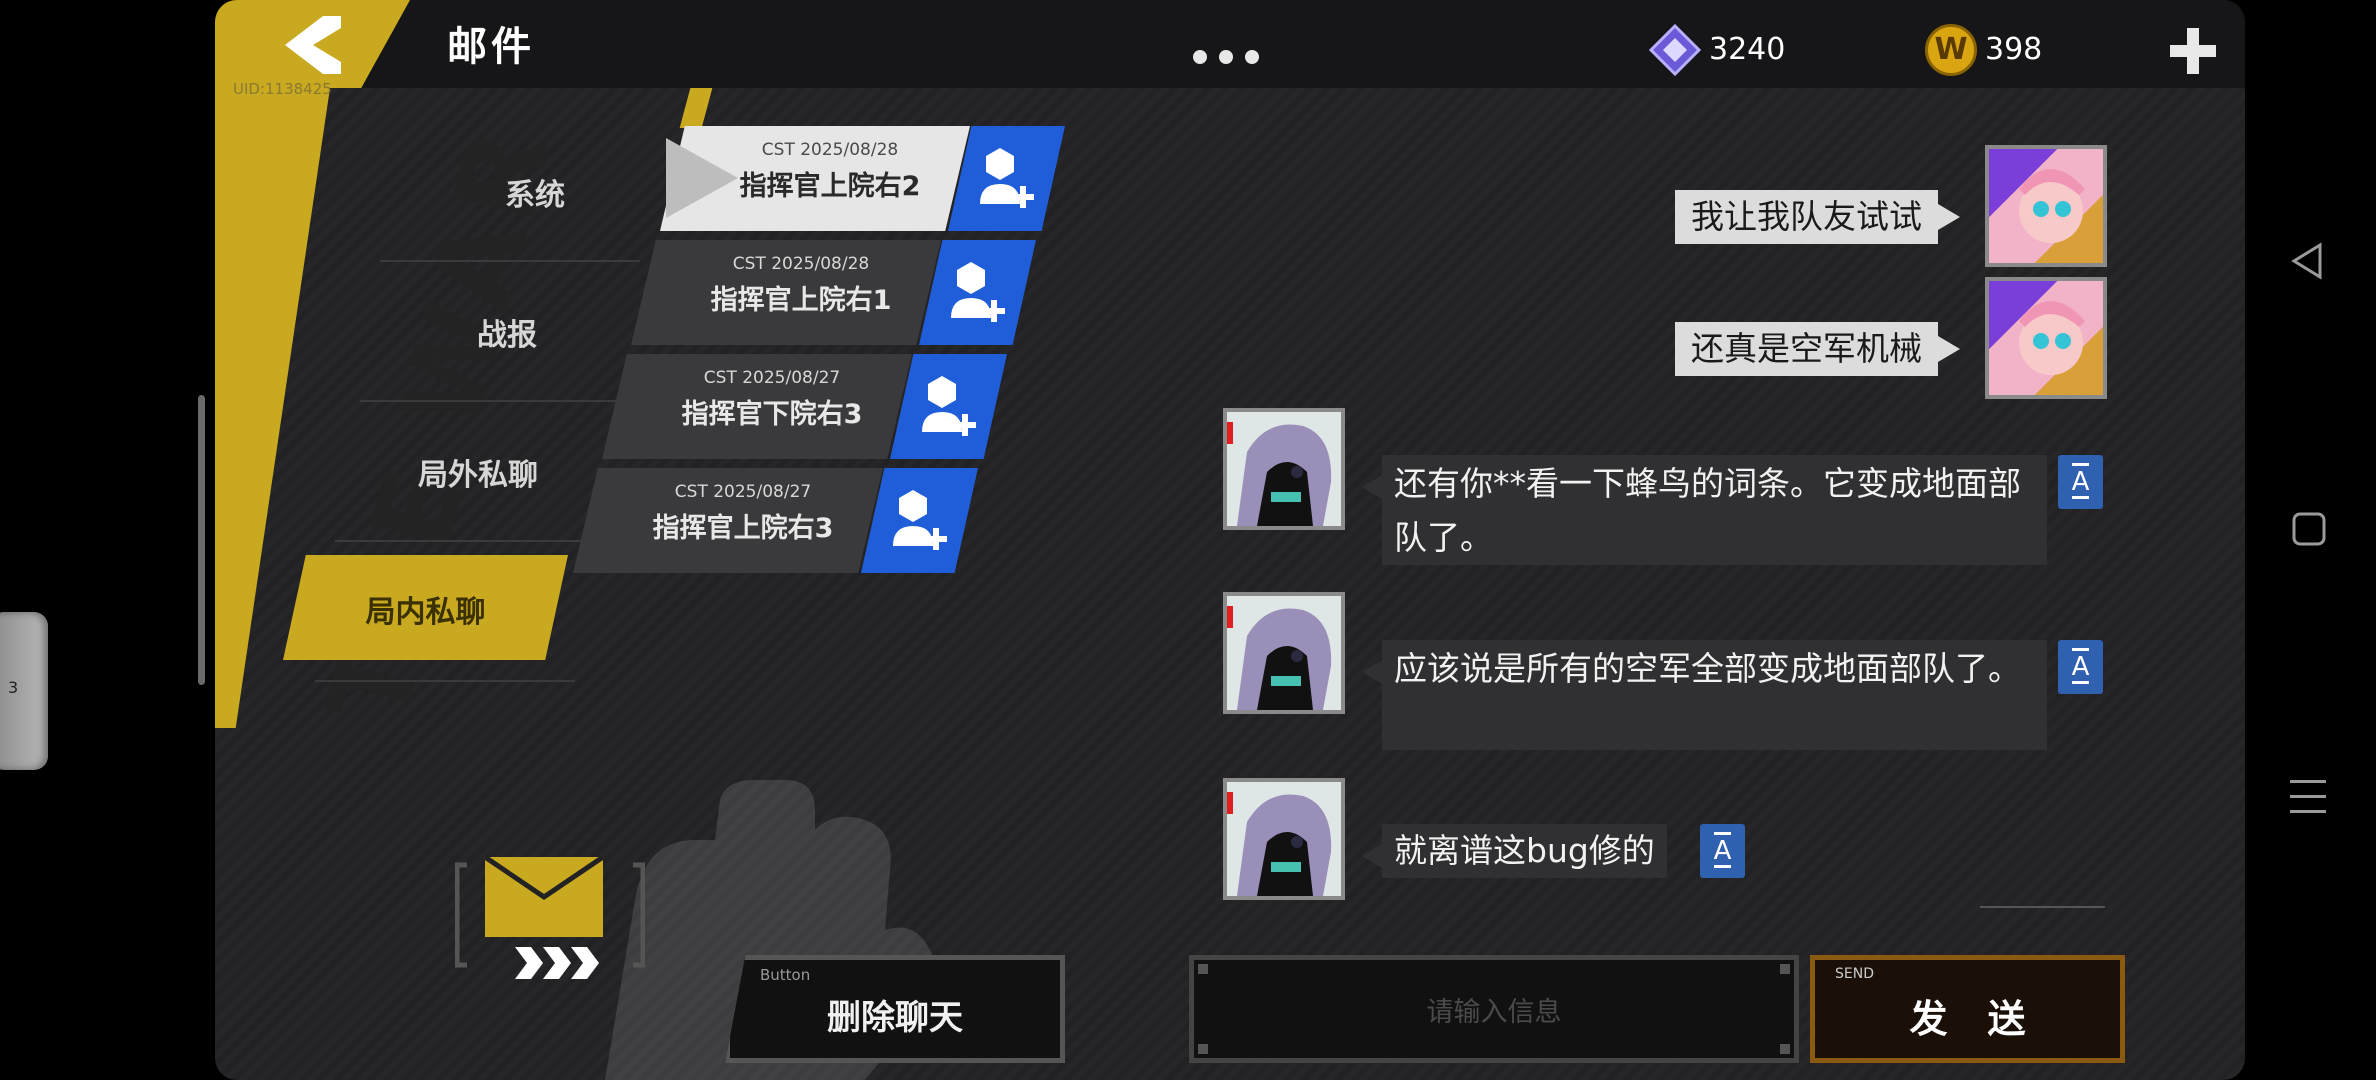 The height and width of the screenshot is (1080, 2376). Describe the element at coordinates (1704, 510) in the screenshot. I see `friend-message-bubble: 还有你**看一下蜂鸟的词条。它变成地面部队了。` at that location.